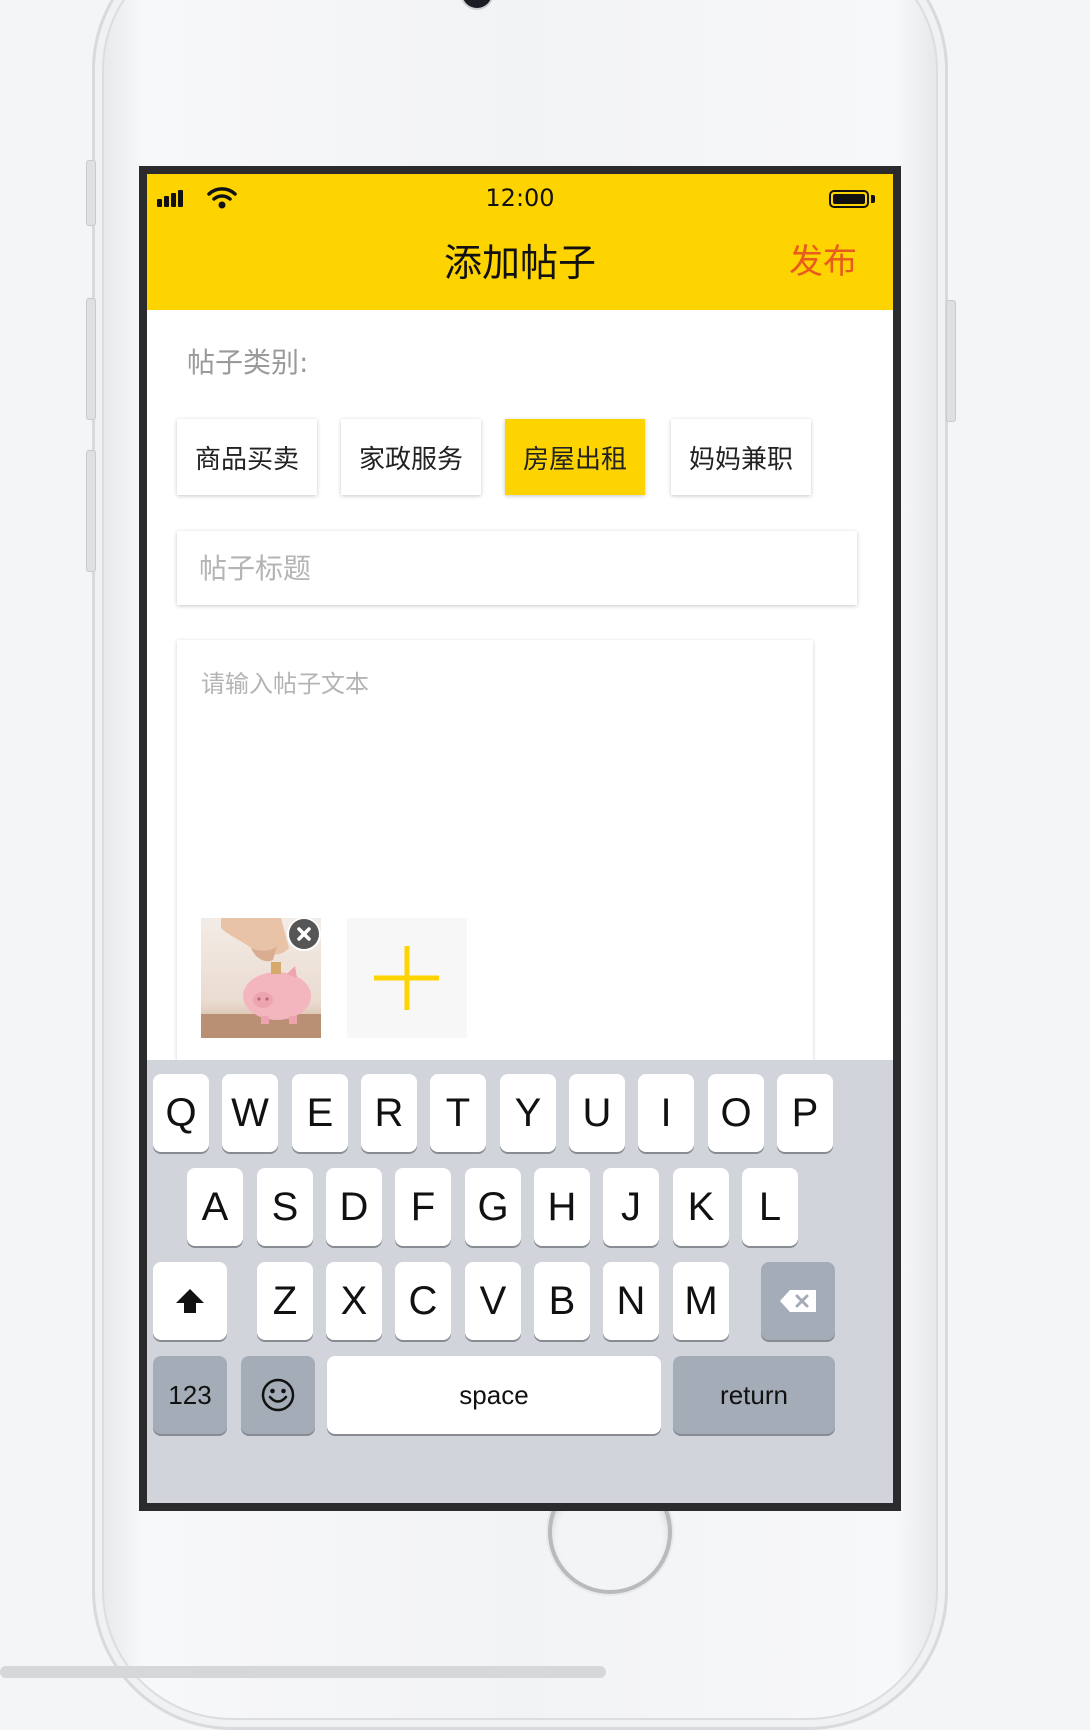  I want to click on volume-down-button, so click(91, 511).